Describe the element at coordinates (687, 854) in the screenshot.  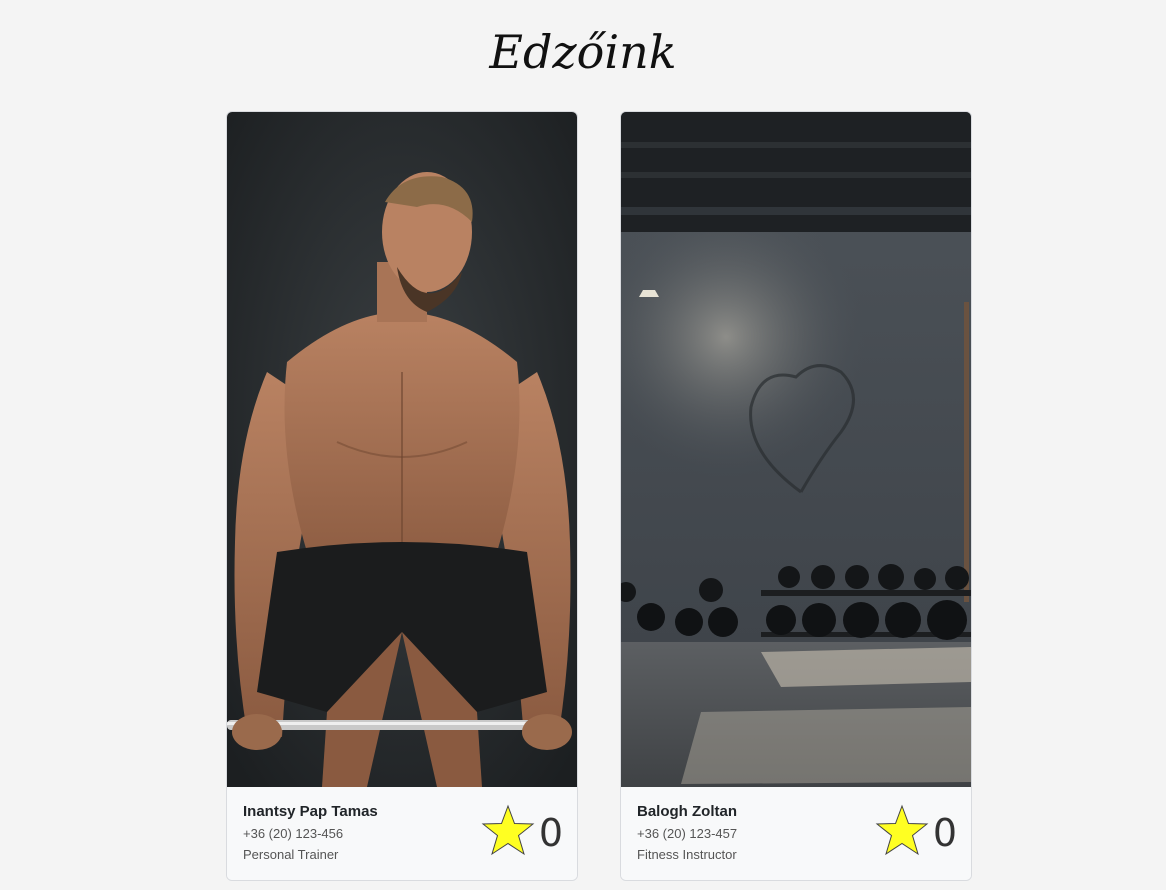
I see `trainer-role: Fitness Instructor` at that location.